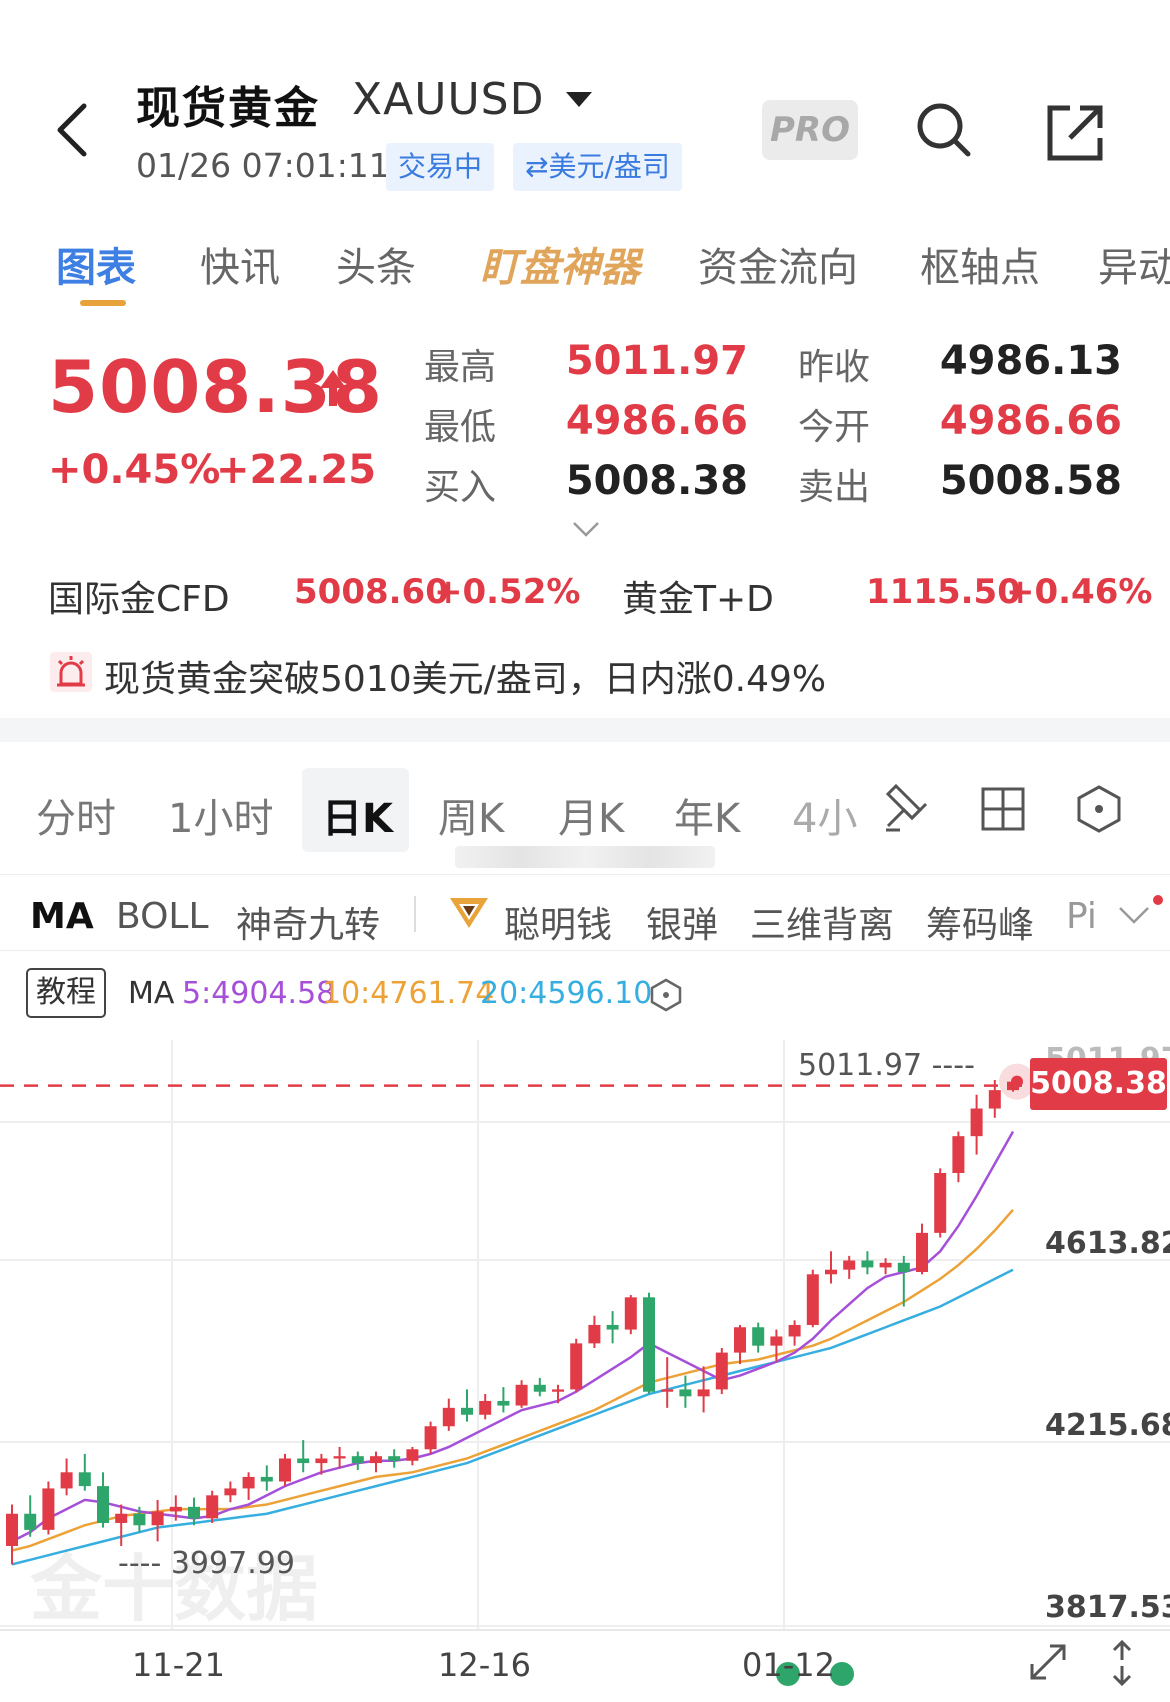  What do you see at coordinates (1003, 809) in the screenshot?
I see `layout-grid-icon` at bounding box center [1003, 809].